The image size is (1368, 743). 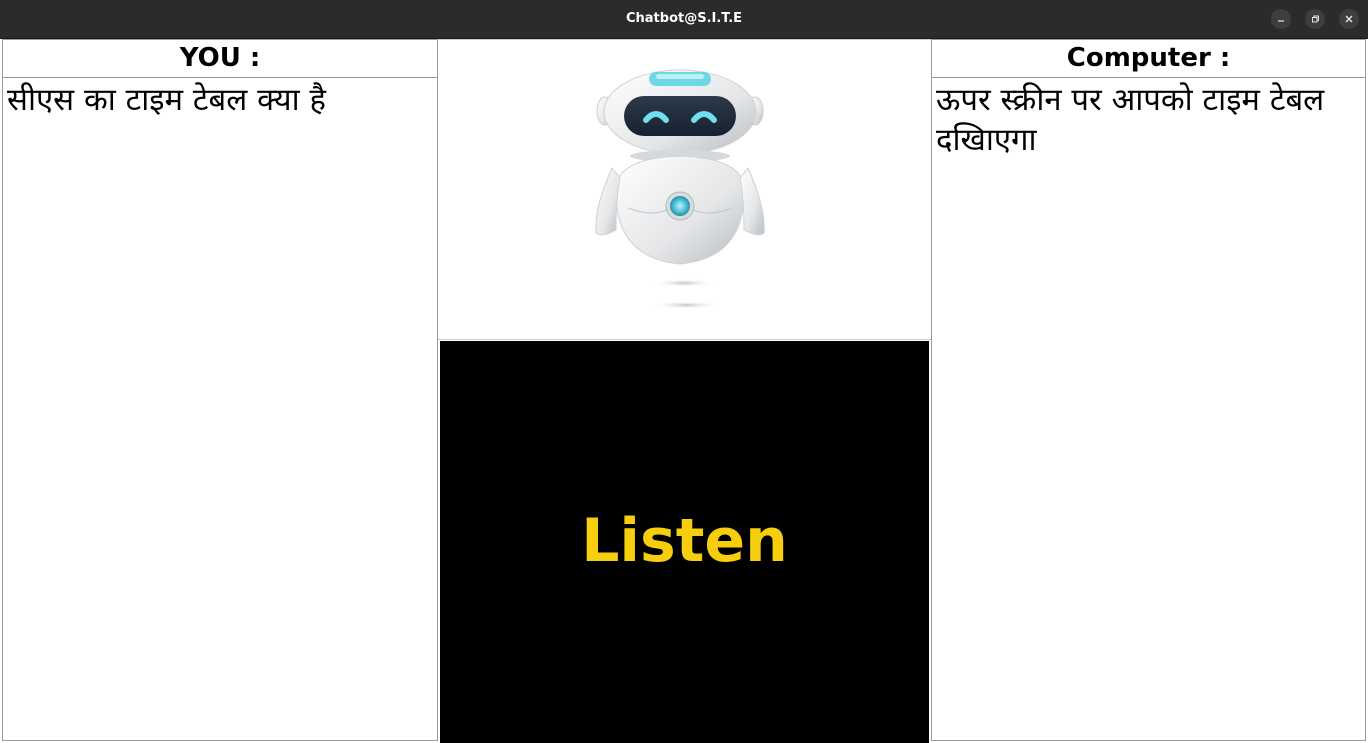 I want to click on close-icon, so click(x=1349, y=19).